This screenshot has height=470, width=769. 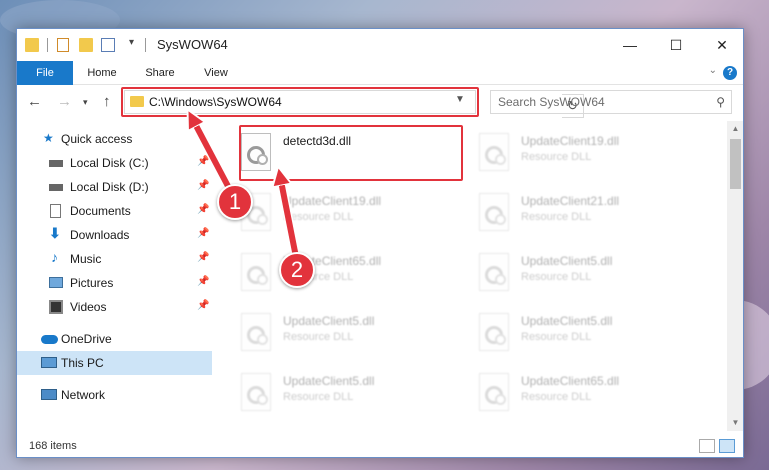 What do you see at coordinates (380, 45) in the screenshot?
I see `title-bar: ▾ SysWOW64 — ☐ ✕` at bounding box center [380, 45].